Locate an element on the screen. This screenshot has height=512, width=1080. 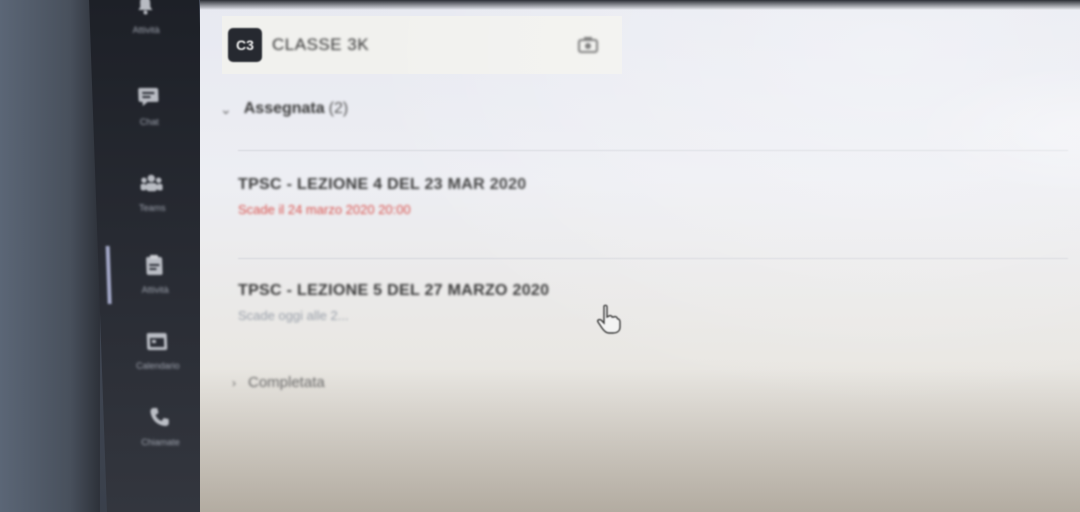
chevron-right-icon: › is located at coordinates (234, 382).